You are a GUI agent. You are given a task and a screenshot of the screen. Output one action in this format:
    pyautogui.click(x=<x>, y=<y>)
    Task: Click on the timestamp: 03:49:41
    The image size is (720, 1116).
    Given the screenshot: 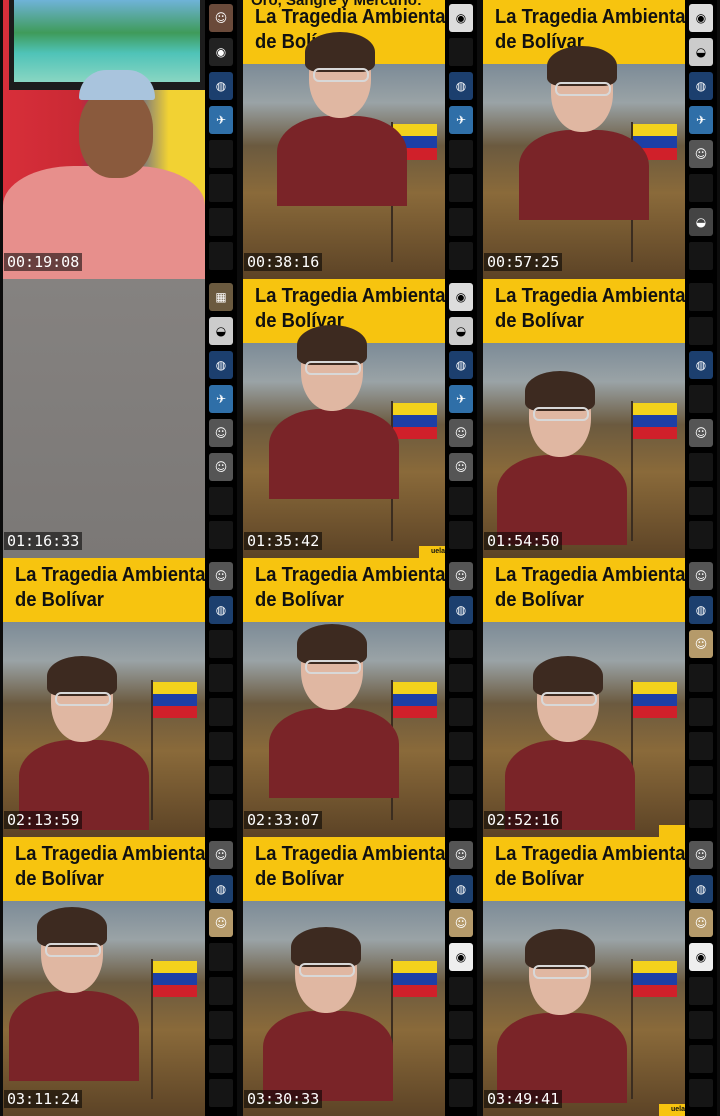 What is the action you would take?
    pyautogui.click(x=523, y=1099)
    